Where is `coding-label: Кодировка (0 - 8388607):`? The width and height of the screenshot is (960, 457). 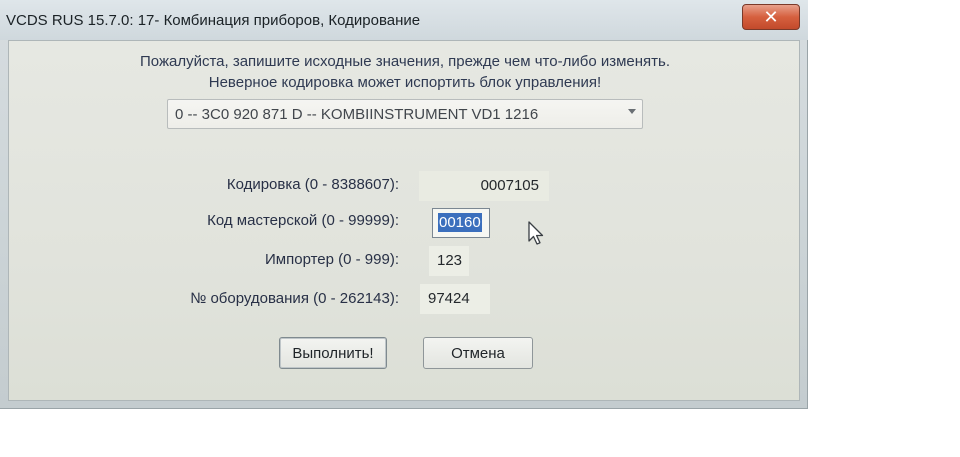 coding-label: Кодировка (0 - 8388607): is located at coordinates (312, 184).